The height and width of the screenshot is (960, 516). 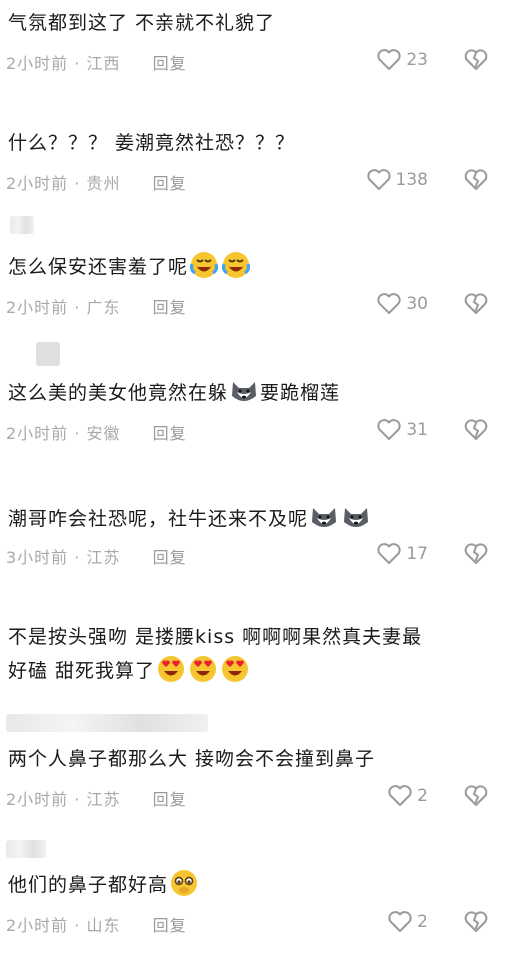 I want to click on comment-meta: 2小时前 · 山东 回复, so click(x=96, y=925).